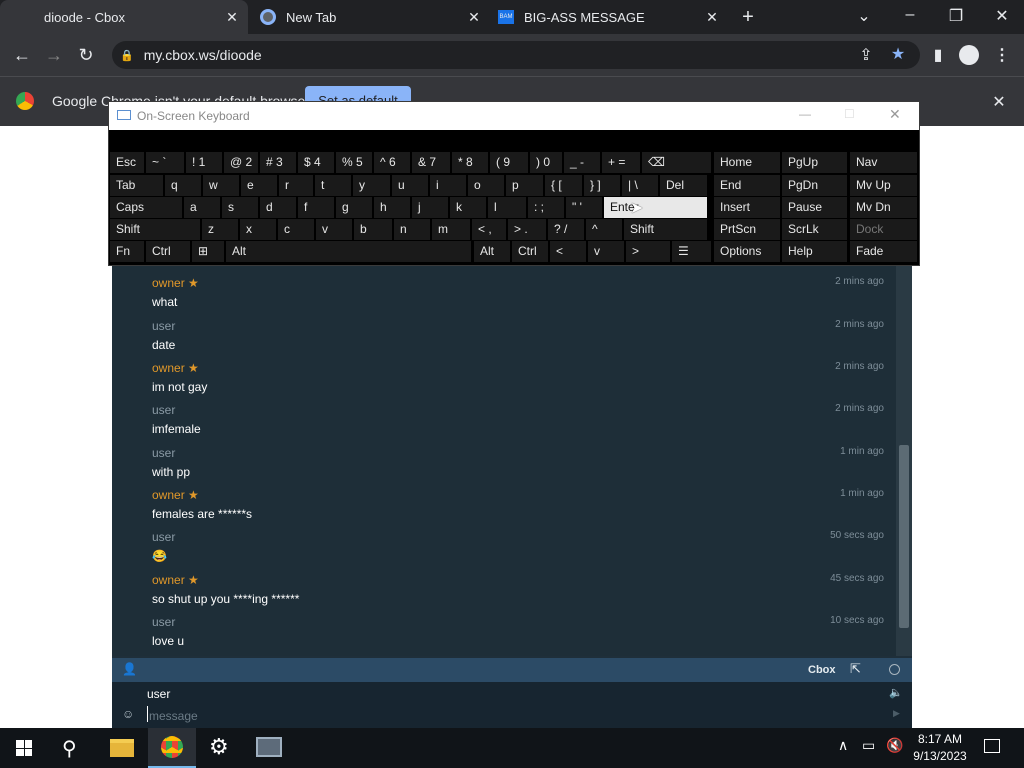  Describe the element at coordinates (296, 185) in the screenshot. I see `osk-key-r: r` at that location.